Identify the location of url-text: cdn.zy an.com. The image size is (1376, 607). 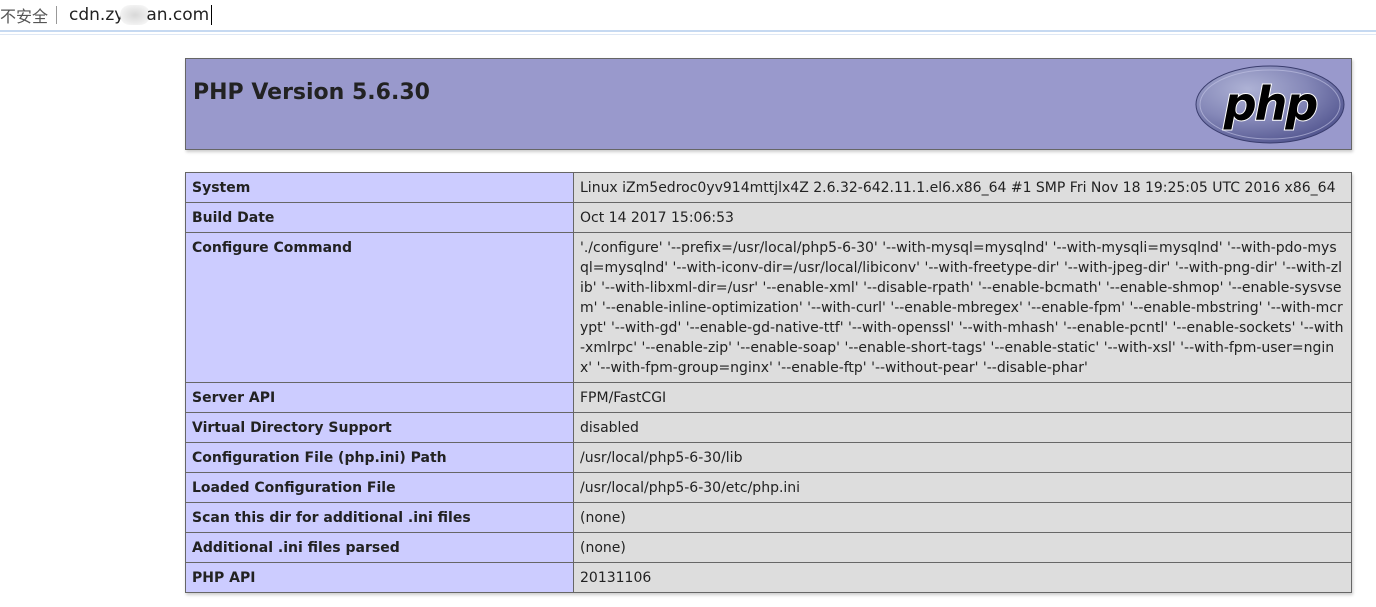
(141, 15).